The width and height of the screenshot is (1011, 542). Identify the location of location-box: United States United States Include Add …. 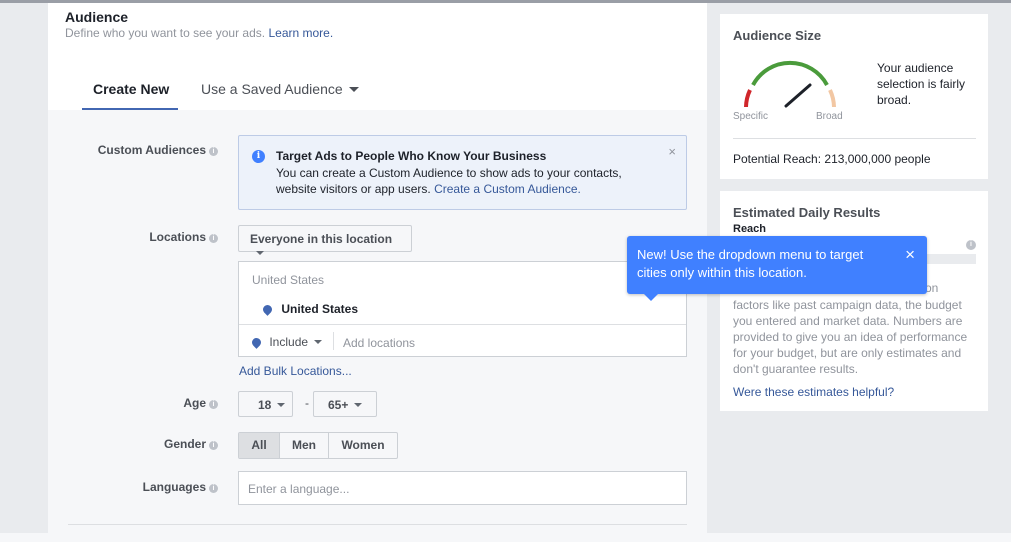
(462, 309).